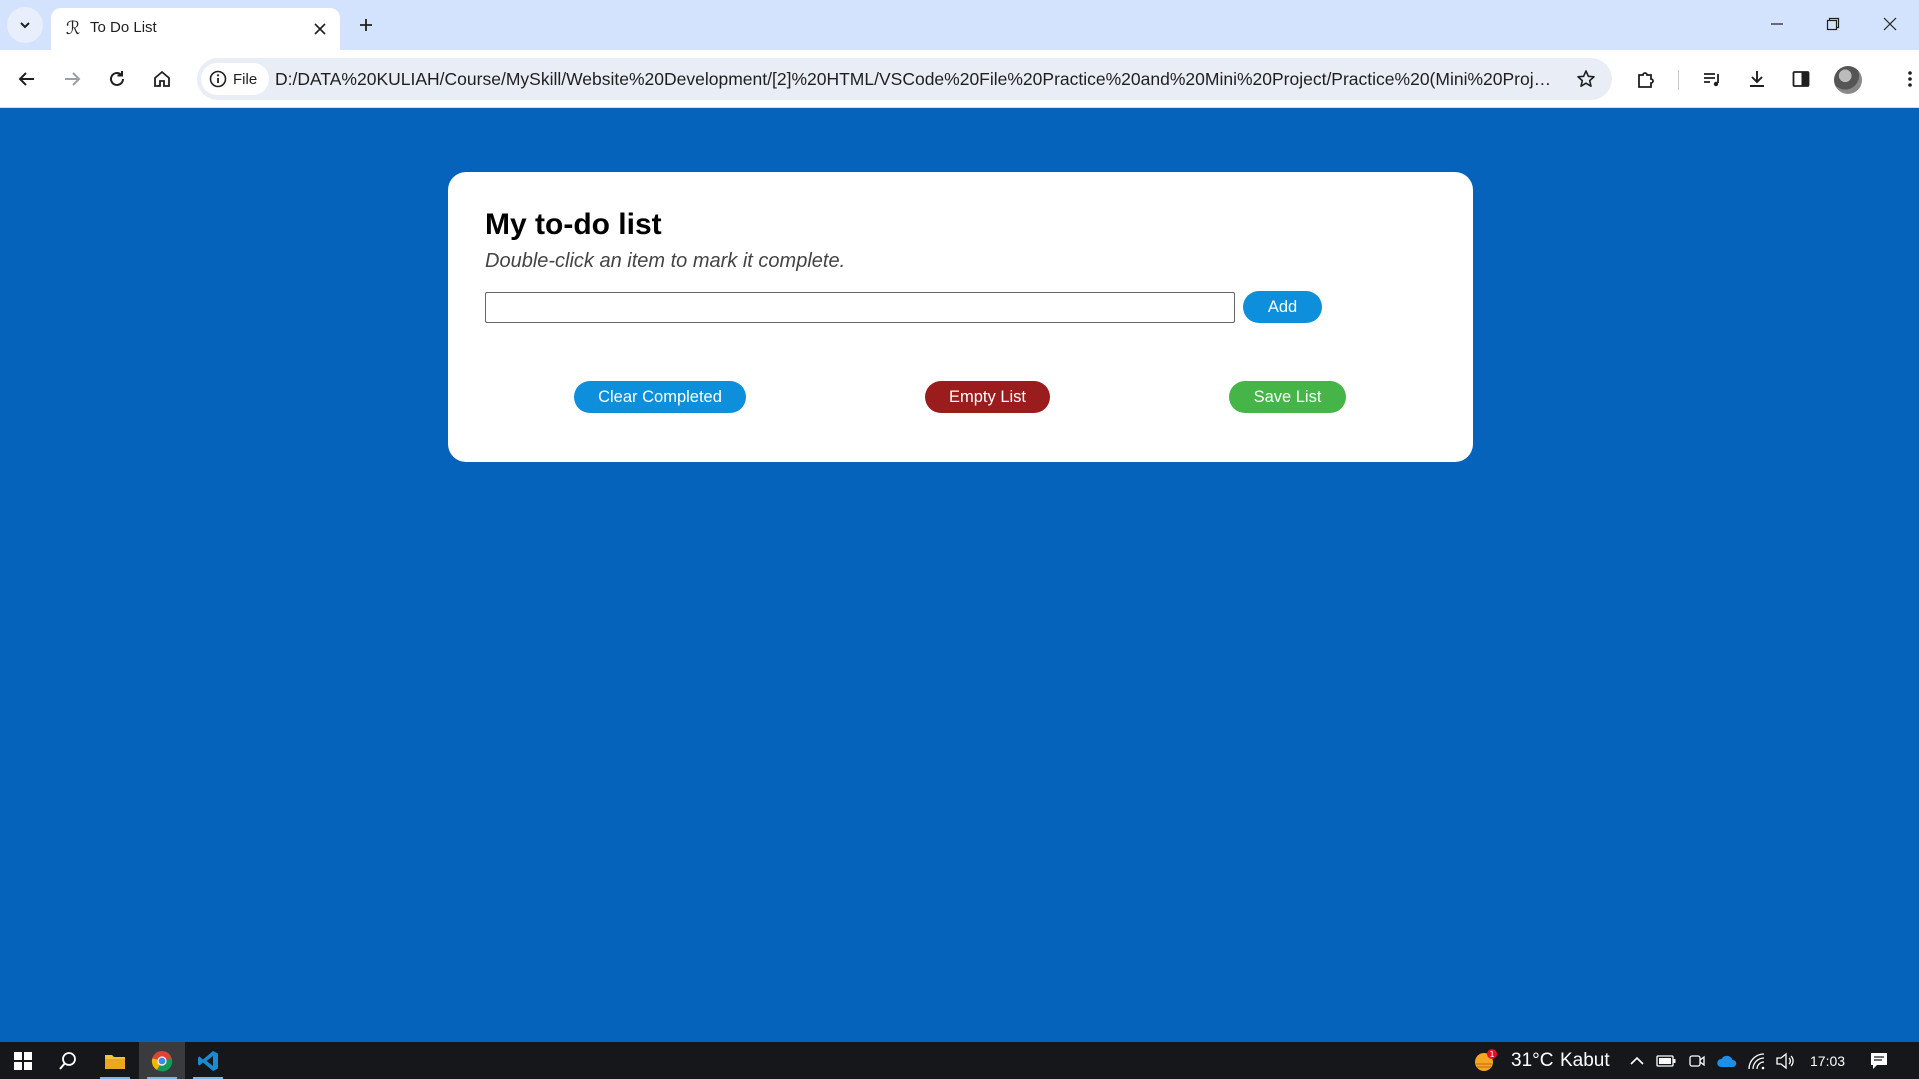  I want to click on tab-close-button, so click(320, 29).